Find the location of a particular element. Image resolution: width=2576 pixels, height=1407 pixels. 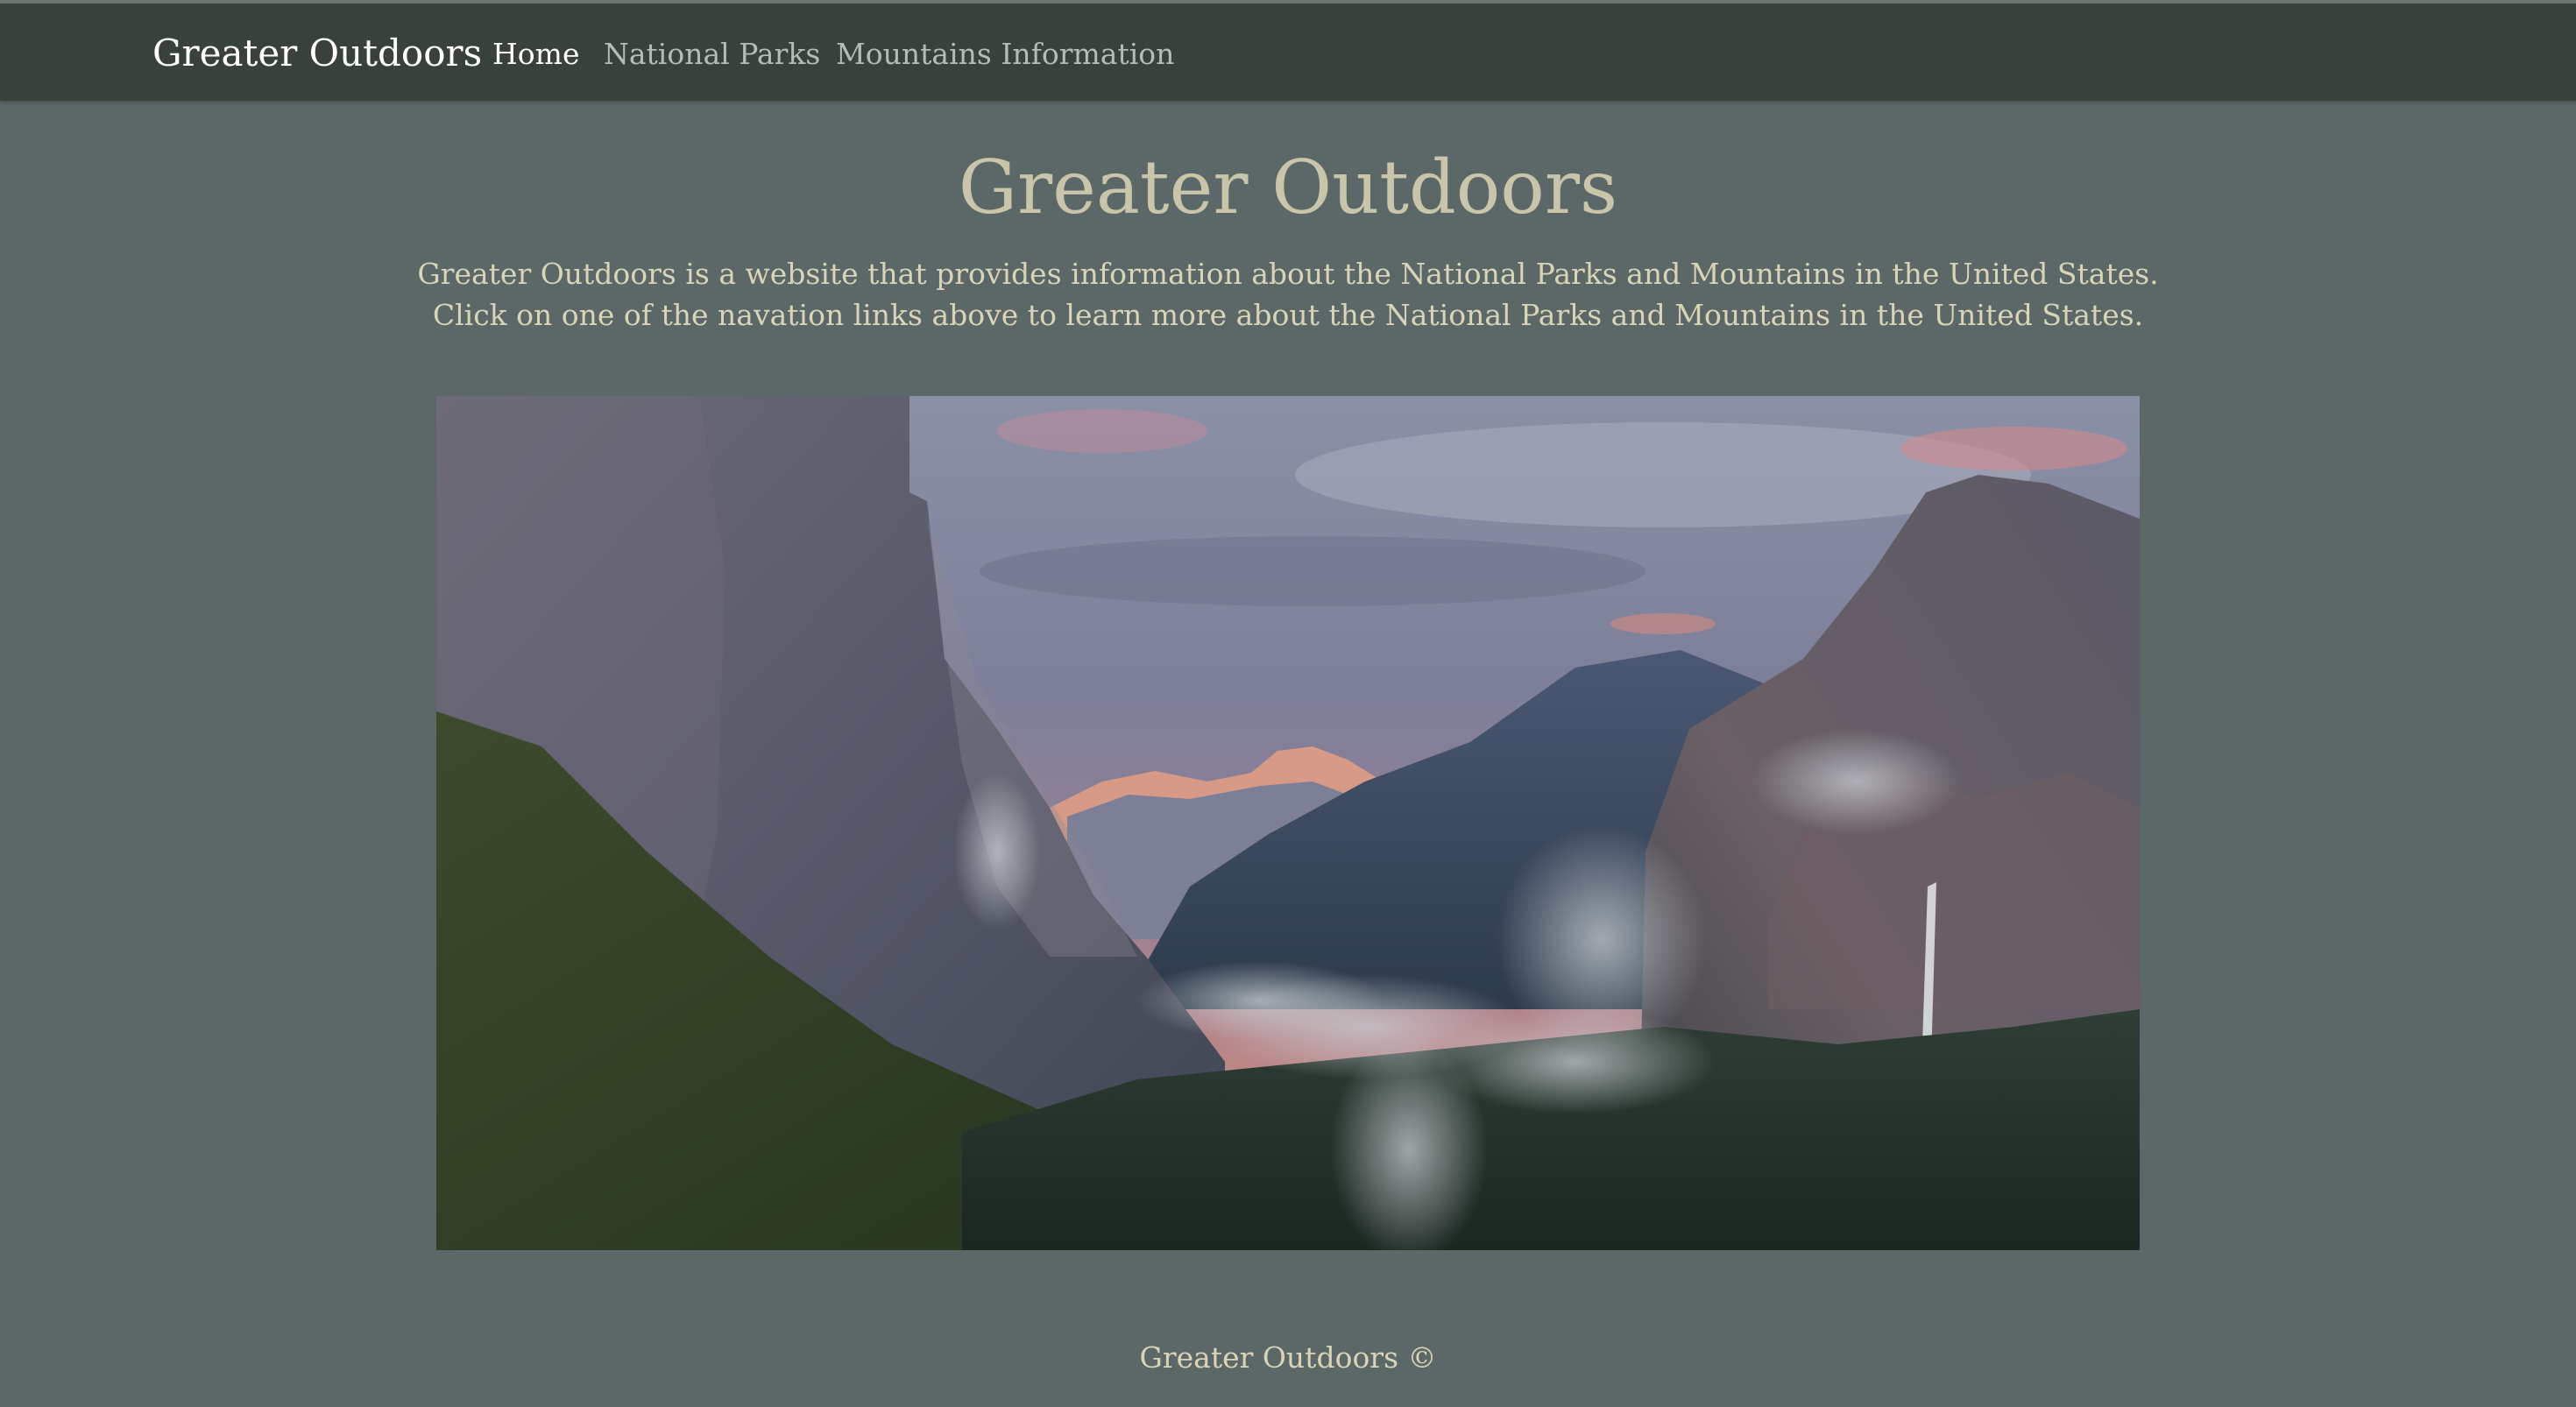

footer: Greater Outdoors © is located at coordinates (1288, 1357).